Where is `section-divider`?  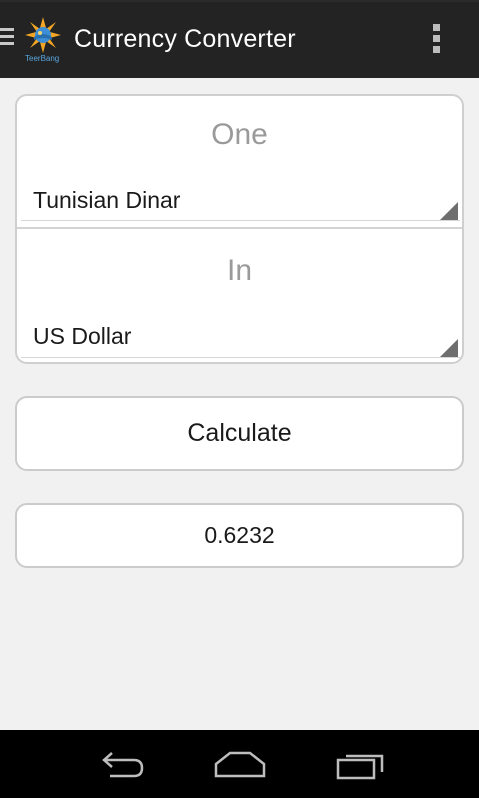
section-divider is located at coordinates (239, 228).